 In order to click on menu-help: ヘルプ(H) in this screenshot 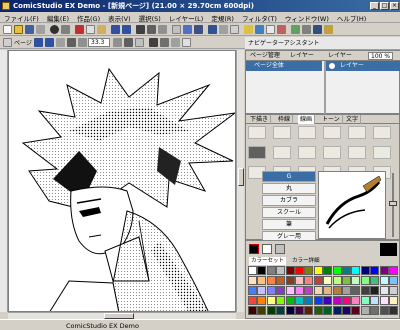, I will do `click(351, 17)`.